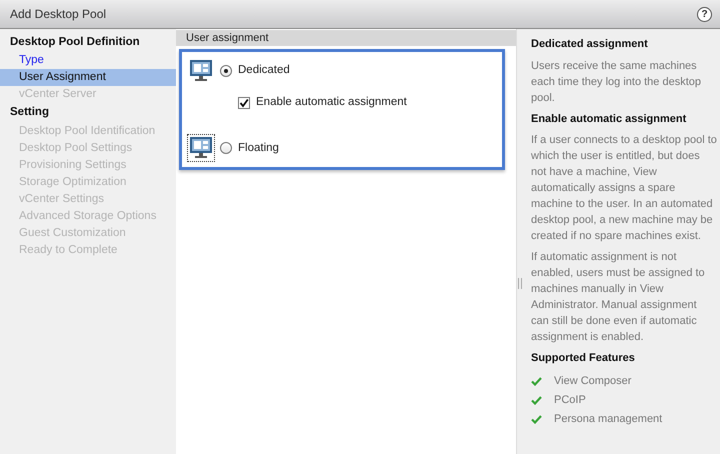  What do you see at coordinates (258, 148) in the screenshot?
I see `option-label: Floating` at bounding box center [258, 148].